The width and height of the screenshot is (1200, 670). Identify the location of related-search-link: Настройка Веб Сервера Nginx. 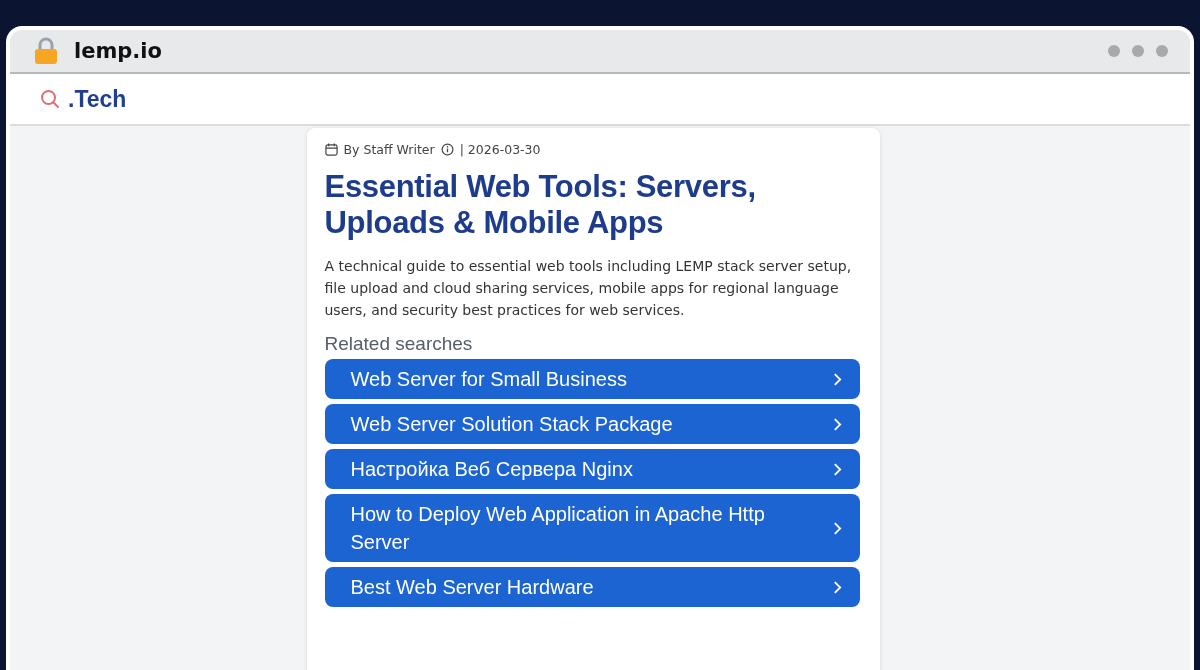
(592, 469).